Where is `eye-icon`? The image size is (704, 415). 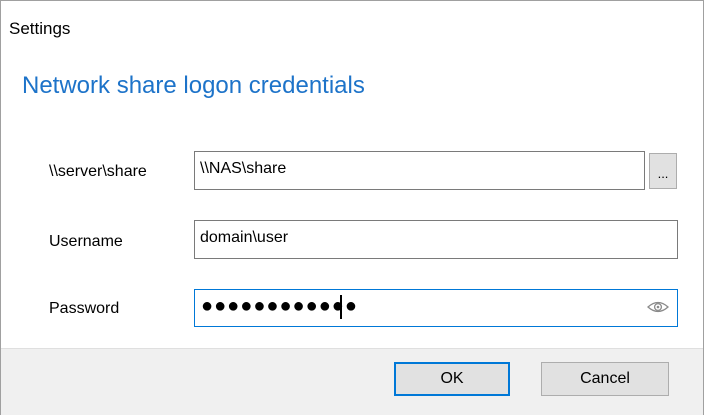
eye-icon is located at coordinates (658, 309).